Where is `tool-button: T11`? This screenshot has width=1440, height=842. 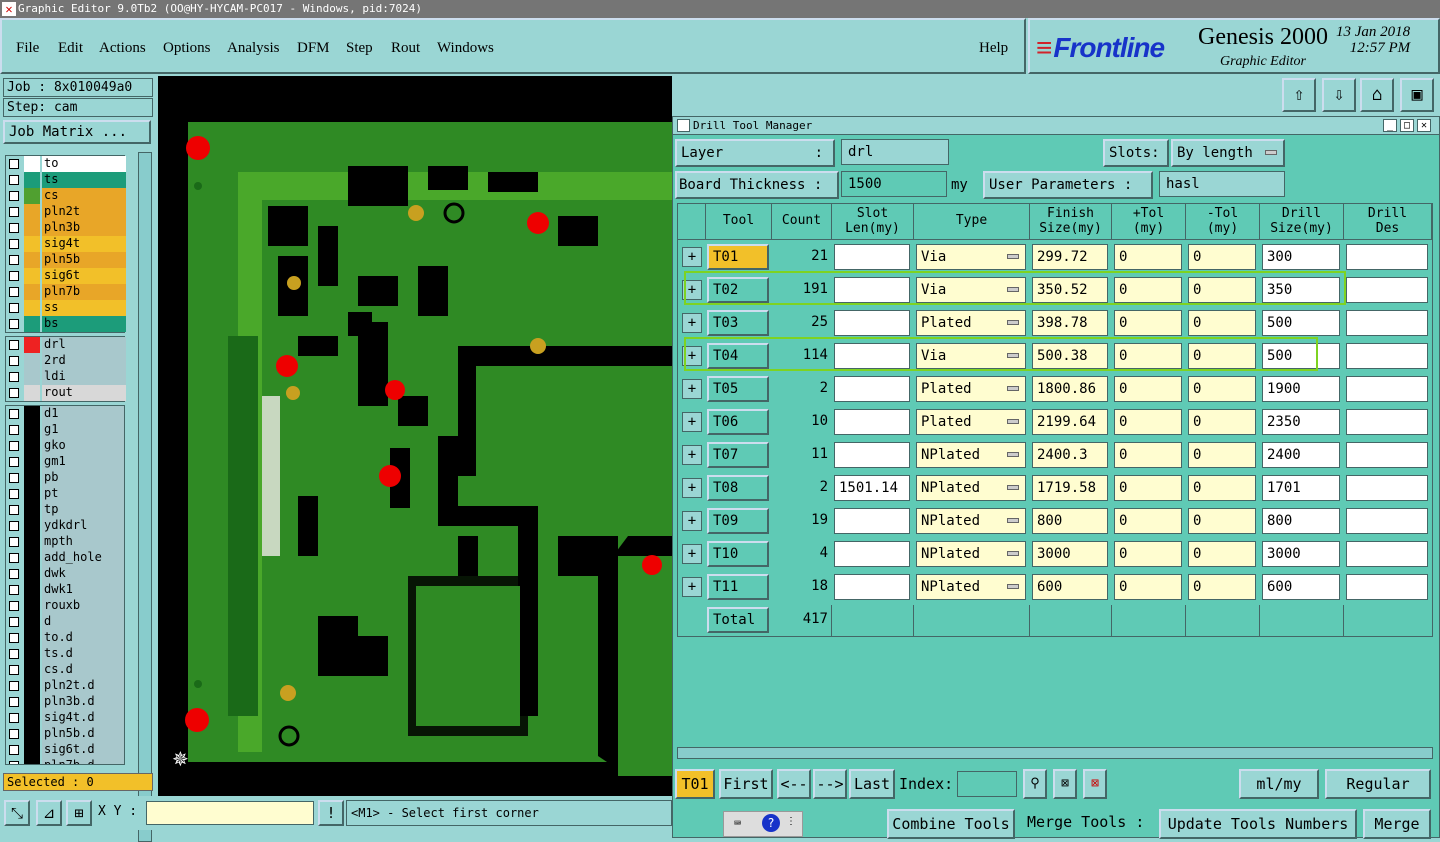 tool-button: T11 is located at coordinates (738, 587).